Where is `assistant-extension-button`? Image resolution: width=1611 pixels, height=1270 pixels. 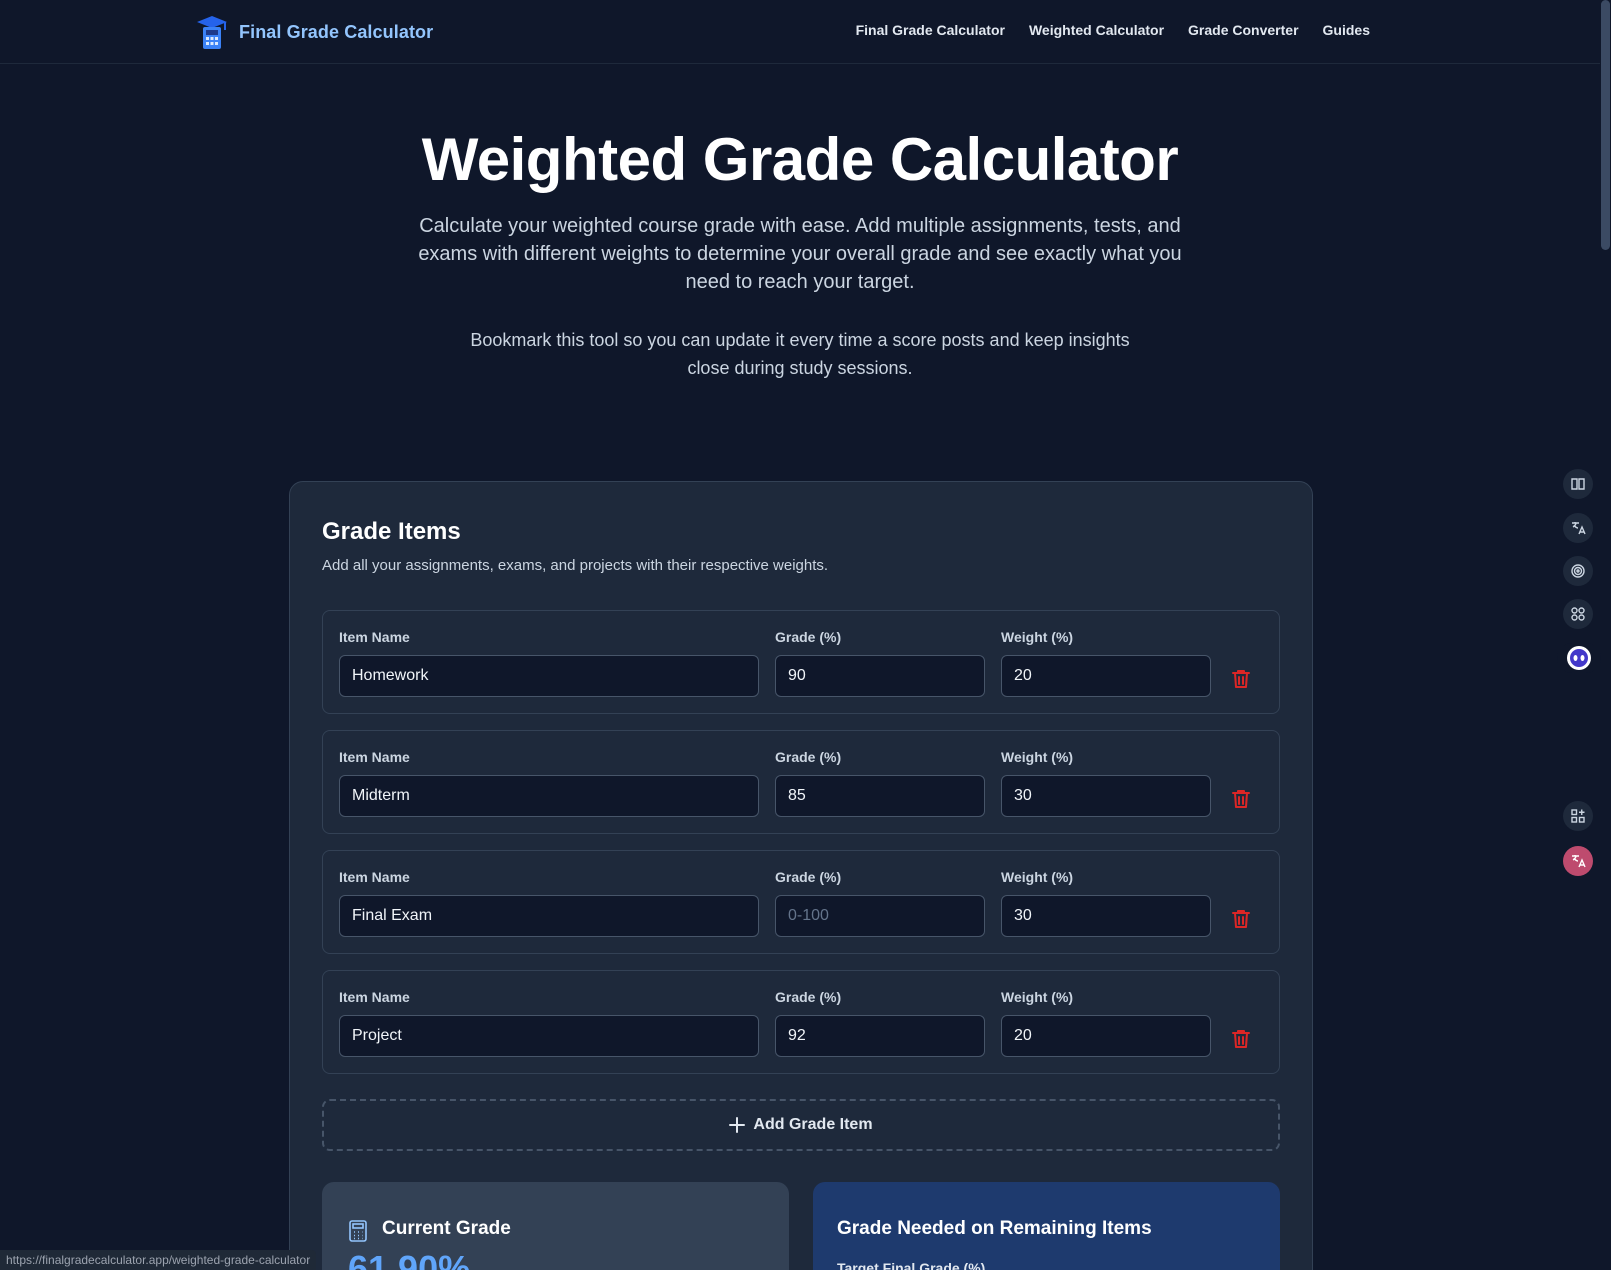 assistant-extension-button is located at coordinates (1579, 658).